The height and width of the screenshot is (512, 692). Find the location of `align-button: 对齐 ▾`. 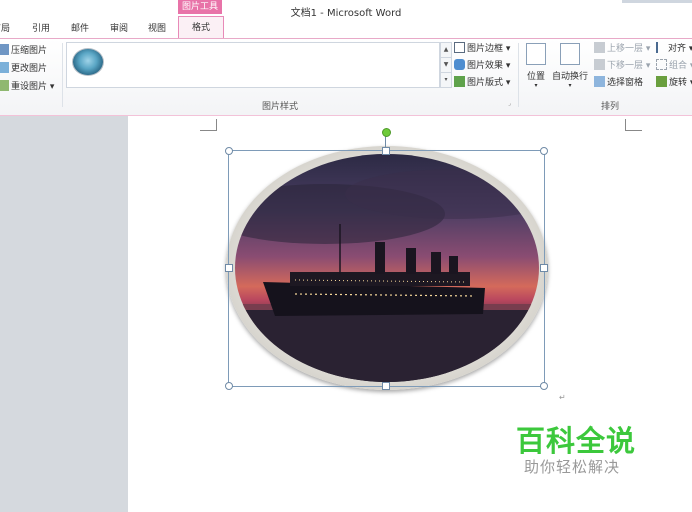

align-button: 对齐 ▾ is located at coordinates (674, 49).